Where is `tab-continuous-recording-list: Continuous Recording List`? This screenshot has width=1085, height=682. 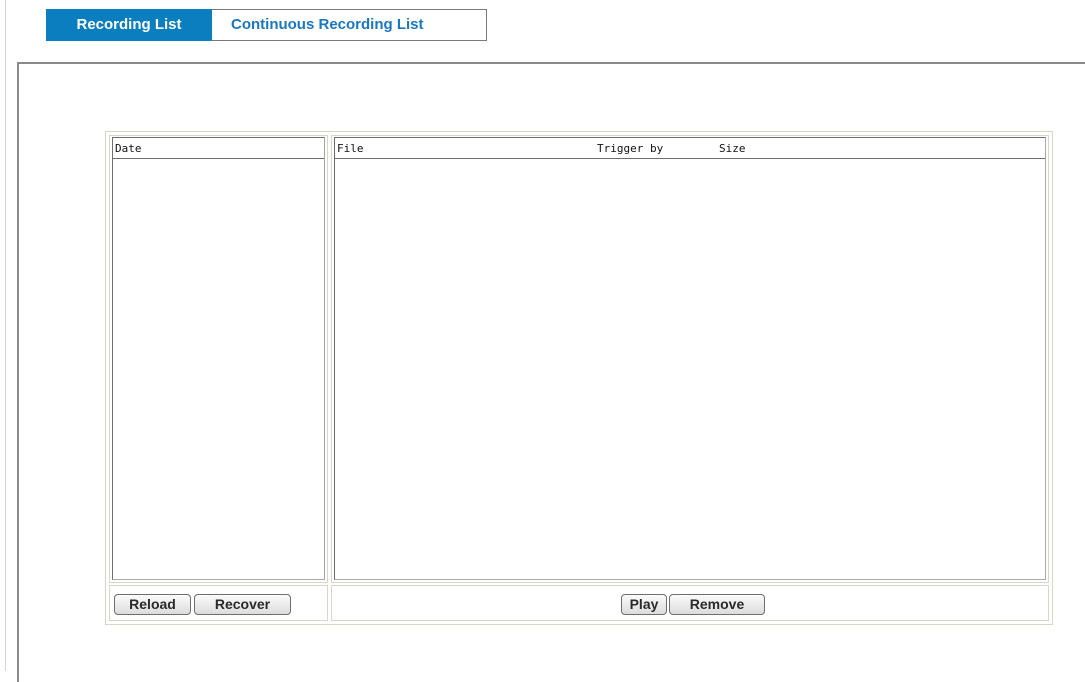 tab-continuous-recording-list: Continuous Recording List is located at coordinates (349, 25).